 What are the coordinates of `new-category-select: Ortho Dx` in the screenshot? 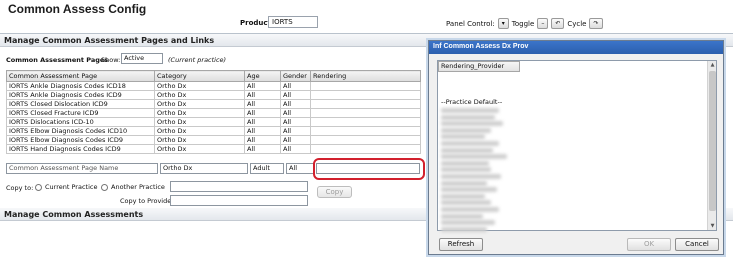 It's located at (204, 168).